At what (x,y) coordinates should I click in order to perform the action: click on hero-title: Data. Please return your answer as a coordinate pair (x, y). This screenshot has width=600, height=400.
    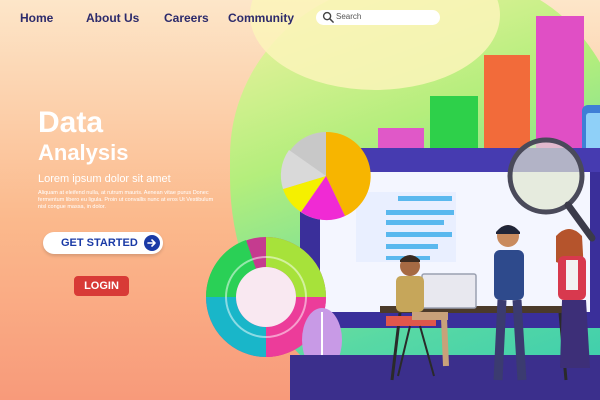
    Looking at the image, I should click on (71, 122).